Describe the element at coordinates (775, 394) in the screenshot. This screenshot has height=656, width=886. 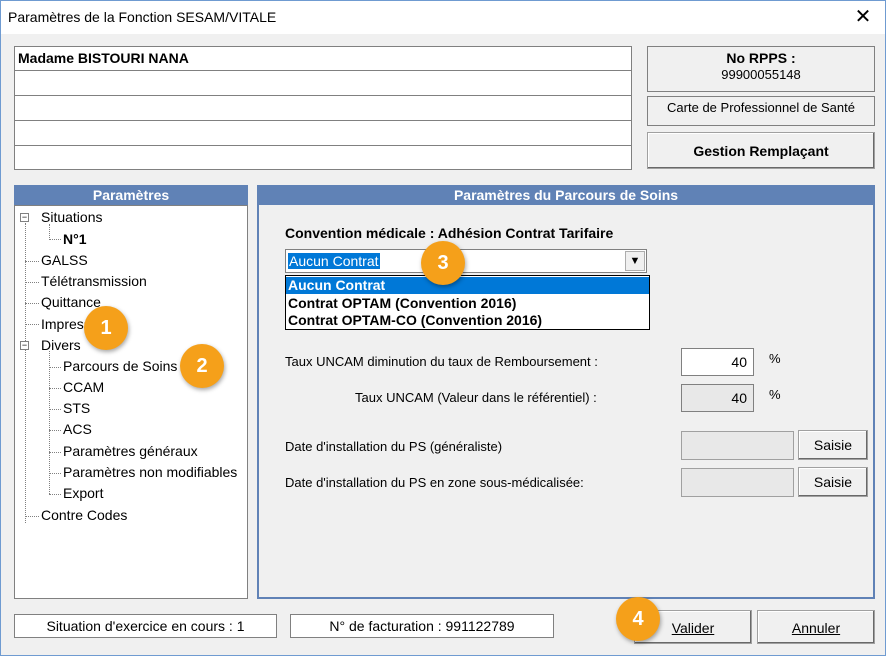
I see `taux-referentiel-percent: %` at that location.